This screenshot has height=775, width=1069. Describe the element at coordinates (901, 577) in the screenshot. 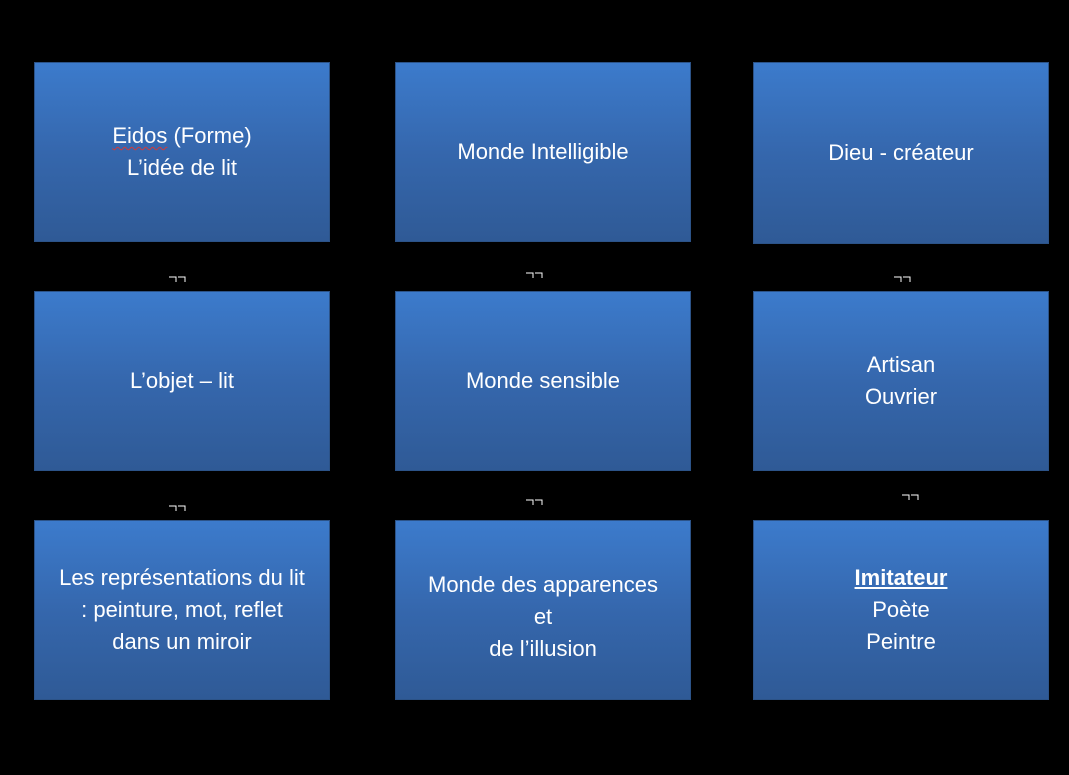

I see `imitateur-text: Imitateur` at that location.